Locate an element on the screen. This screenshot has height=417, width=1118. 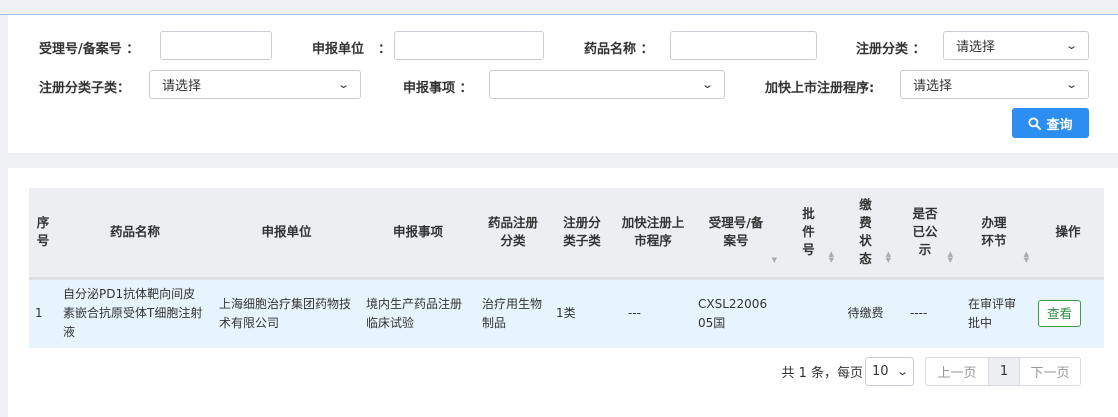
cell-reg-subcategory: 1类 is located at coordinates (566, 313).